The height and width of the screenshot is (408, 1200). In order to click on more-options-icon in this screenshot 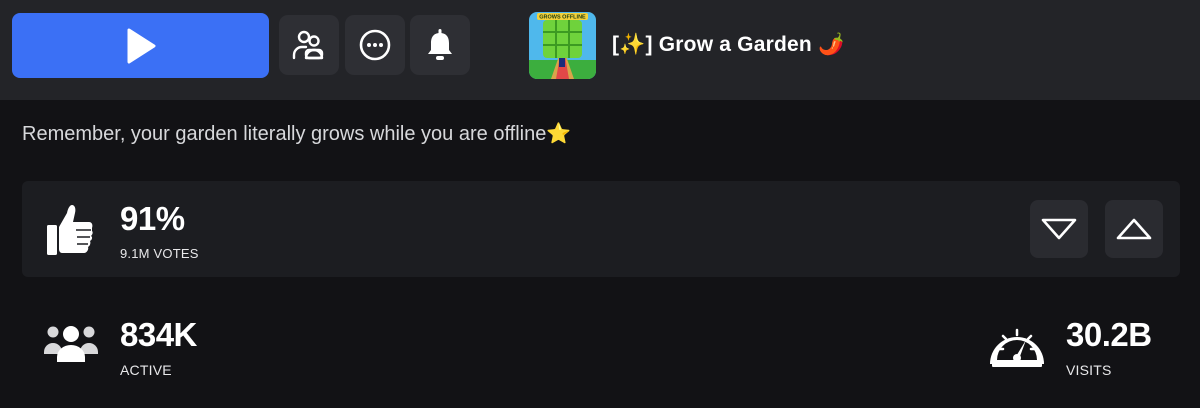, I will do `click(375, 45)`.